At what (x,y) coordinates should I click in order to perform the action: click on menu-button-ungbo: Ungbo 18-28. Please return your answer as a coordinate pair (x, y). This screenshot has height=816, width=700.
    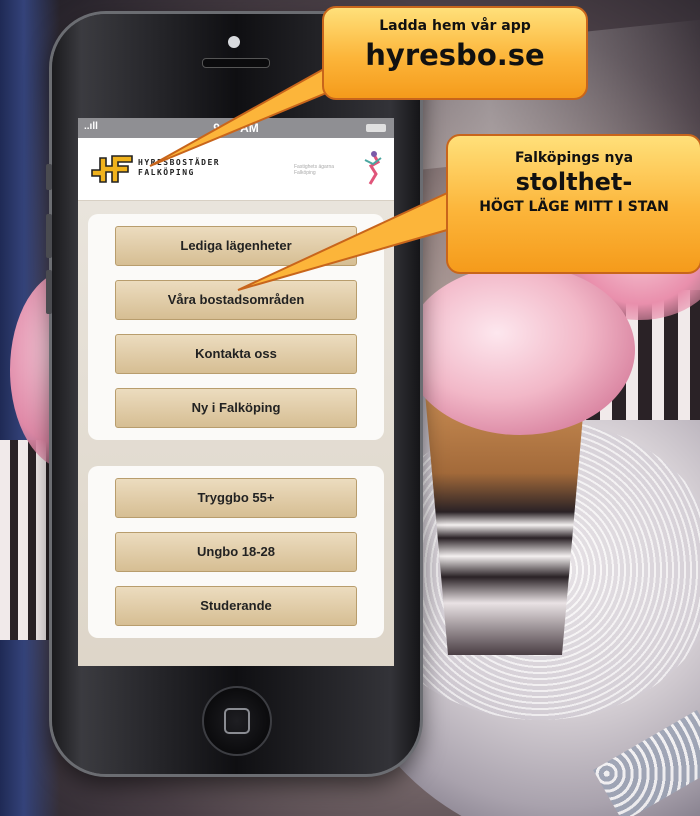
    Looking at the image, I should click on (236, 552).